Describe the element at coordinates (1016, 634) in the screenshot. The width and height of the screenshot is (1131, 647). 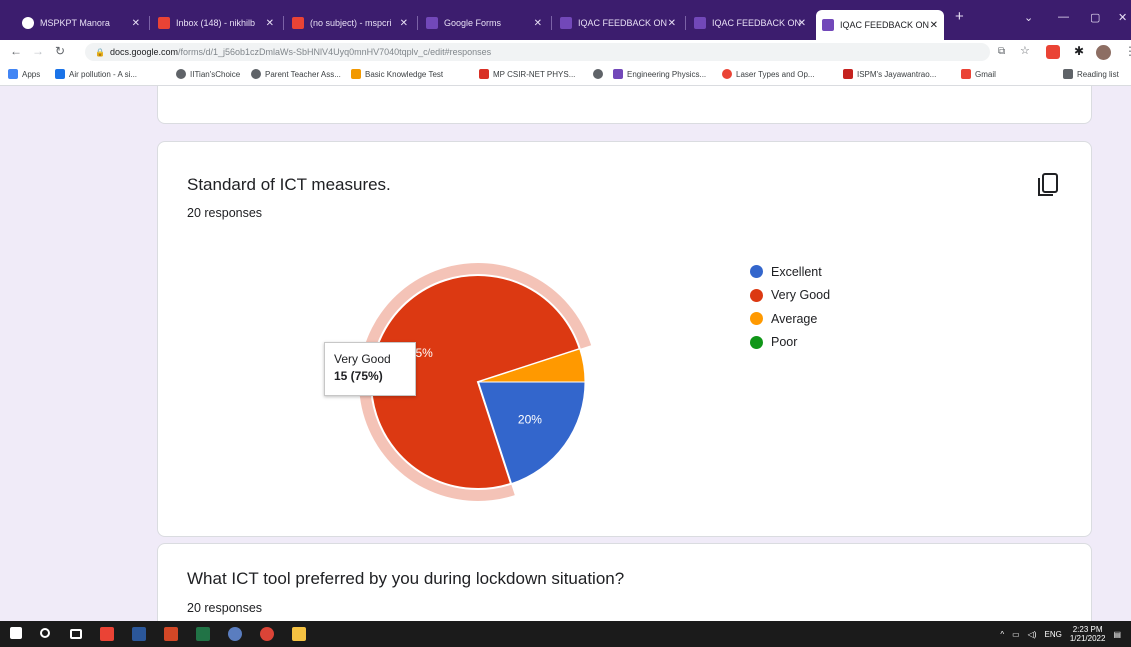
I see `battery-icon: ▭` at that location.